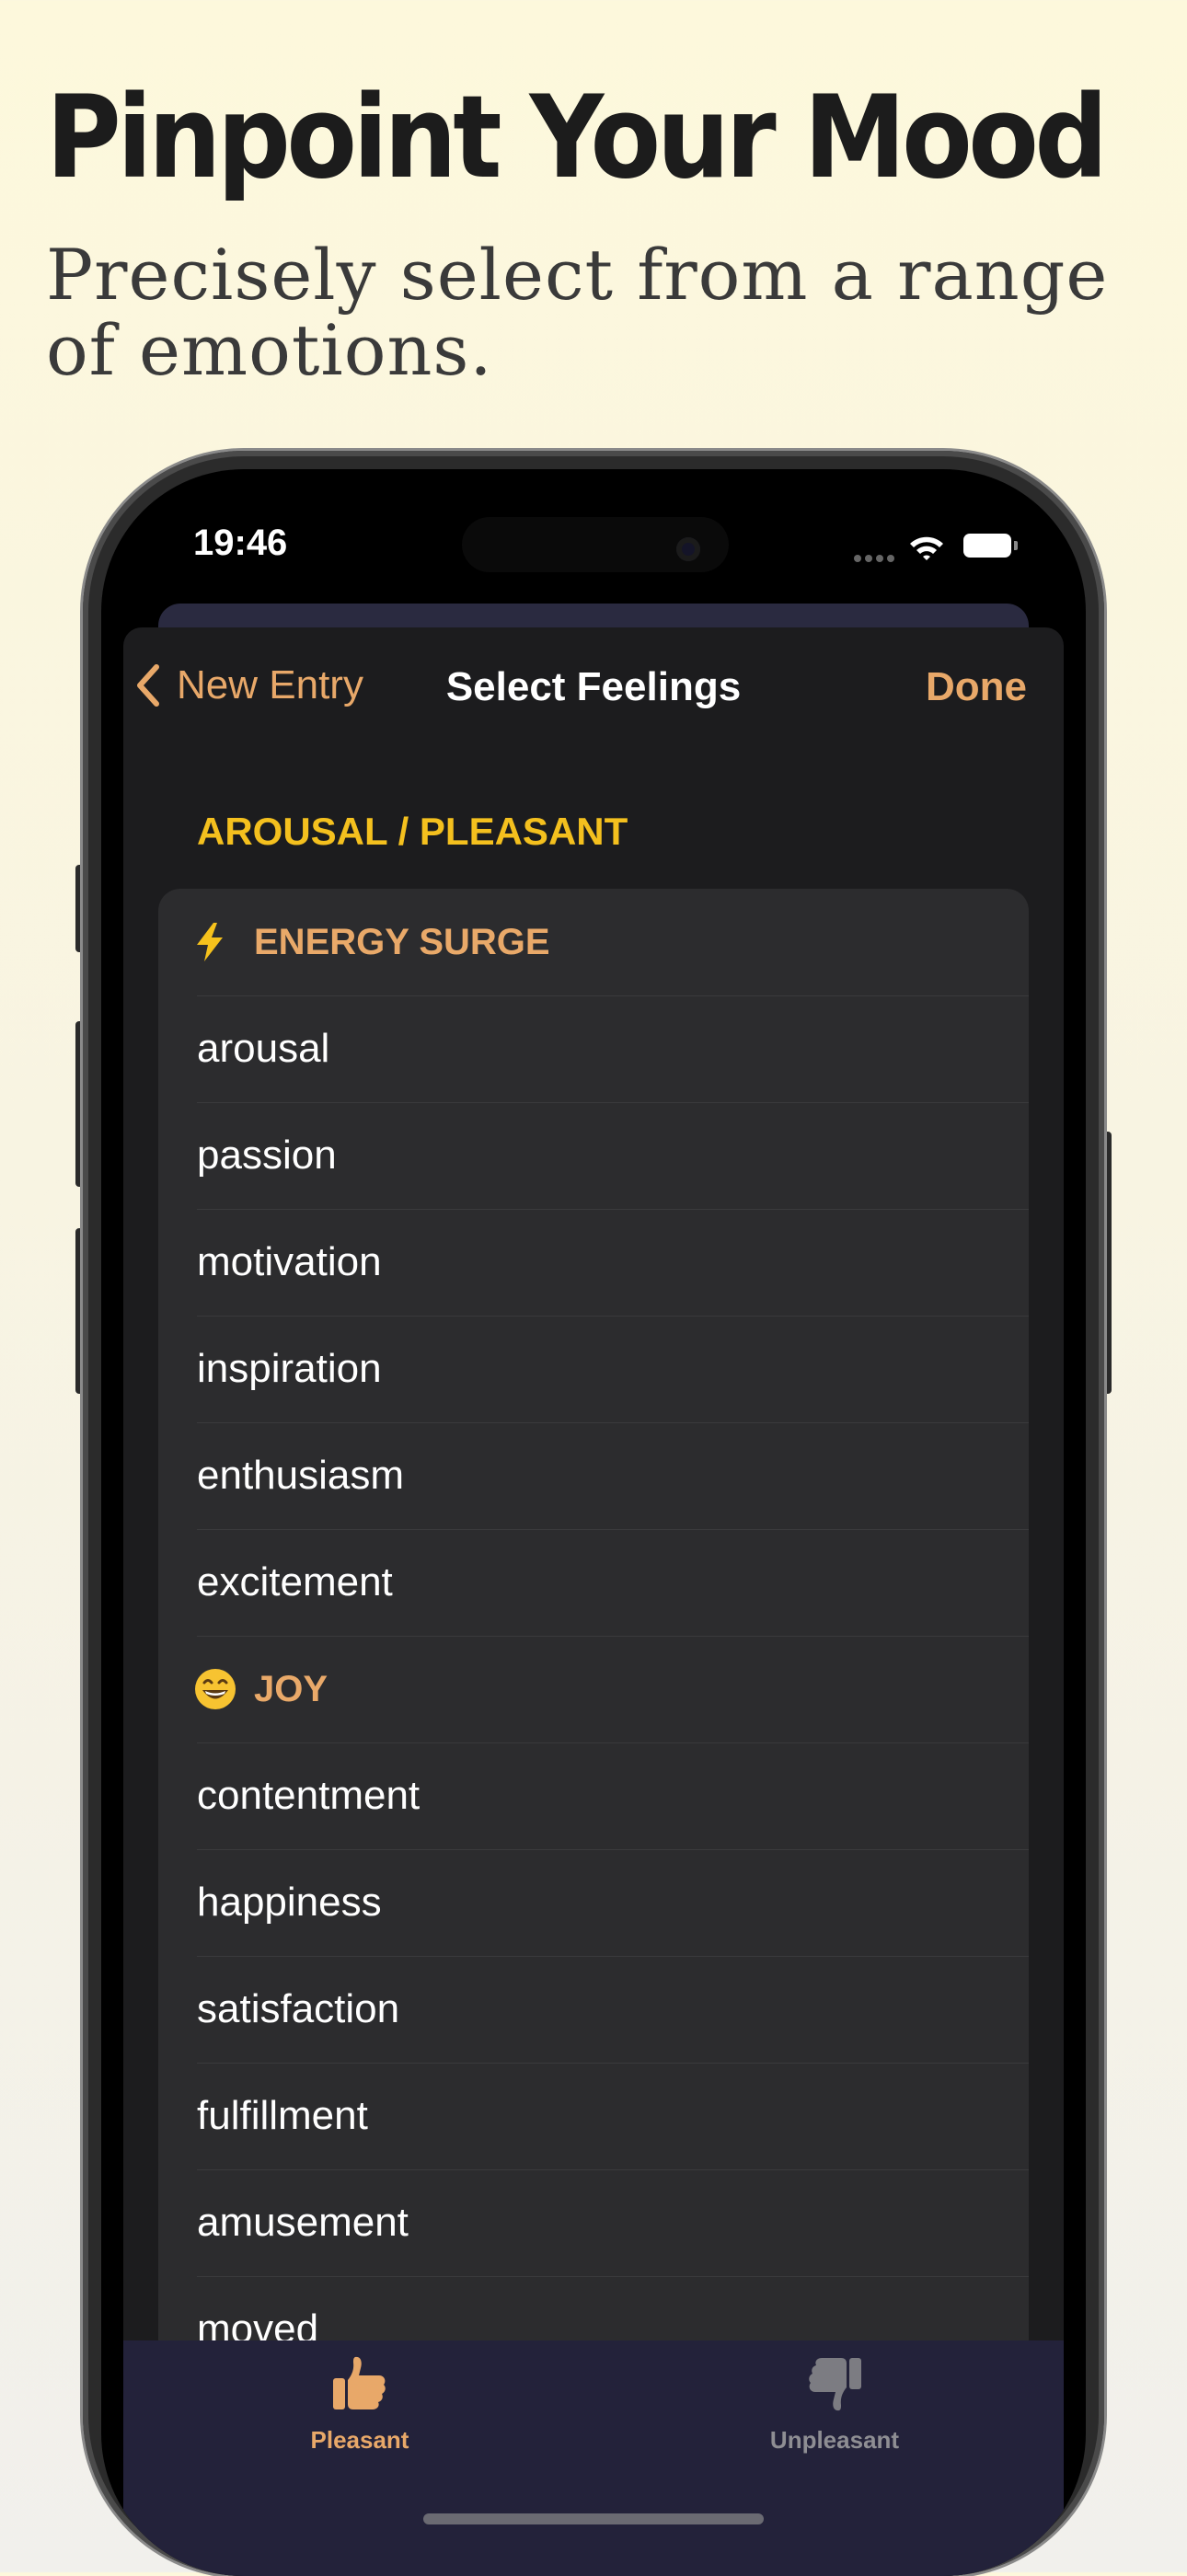 The image size is (1187, 2576). I want to click on feeling-item: motivation, so click(593, 1262).